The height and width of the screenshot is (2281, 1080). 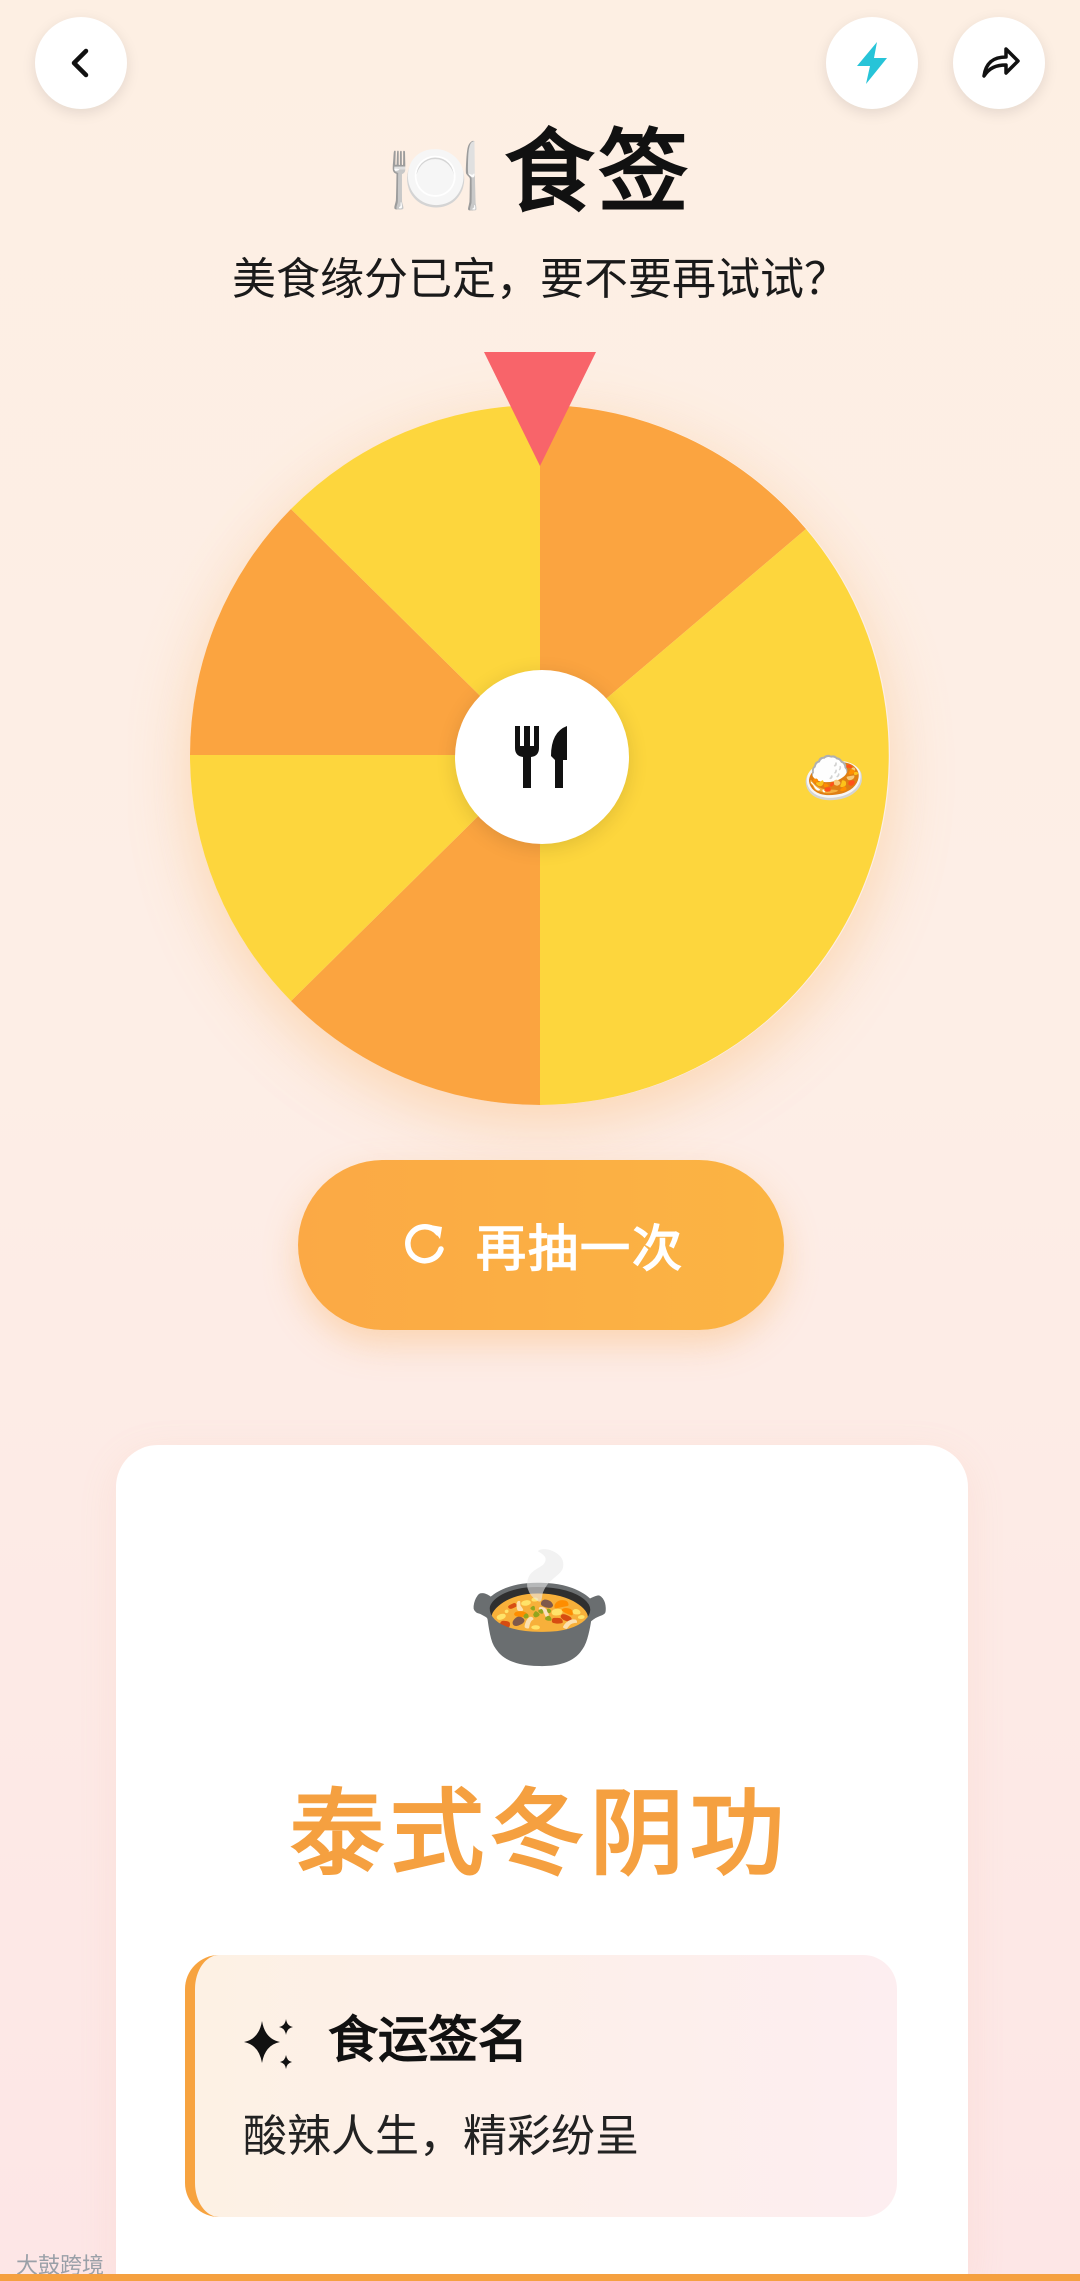 I want to click on stew-pot-icon: 🍲, so click(x=540, y=1609).